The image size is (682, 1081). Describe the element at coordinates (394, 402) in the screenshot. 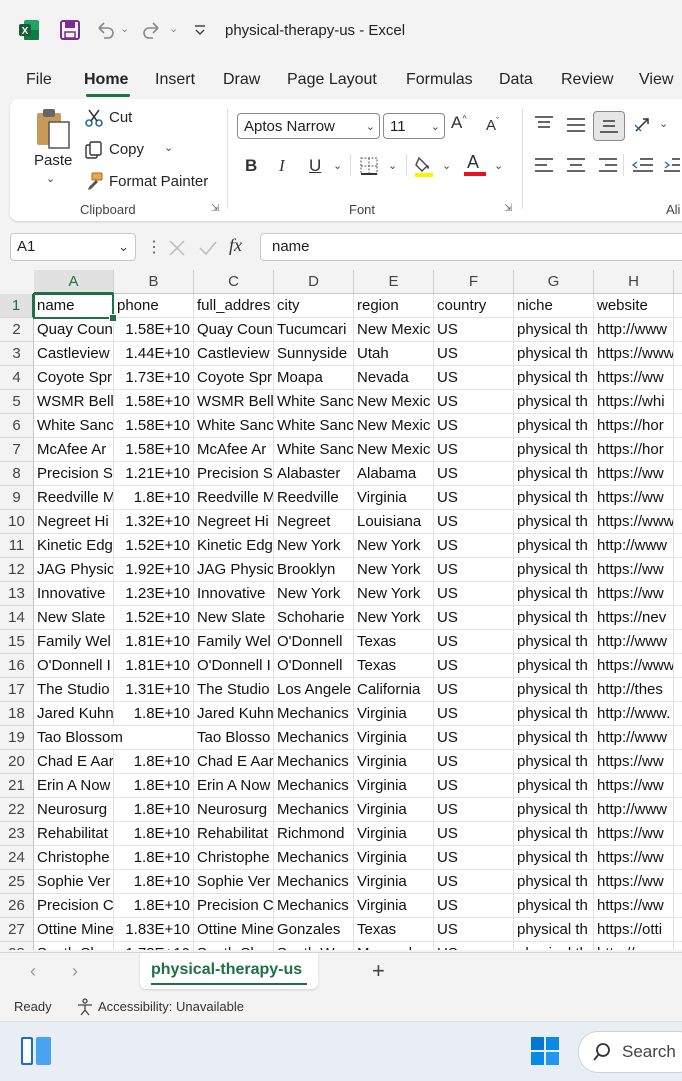

I see `cell-e5: New Mexic` at that location.